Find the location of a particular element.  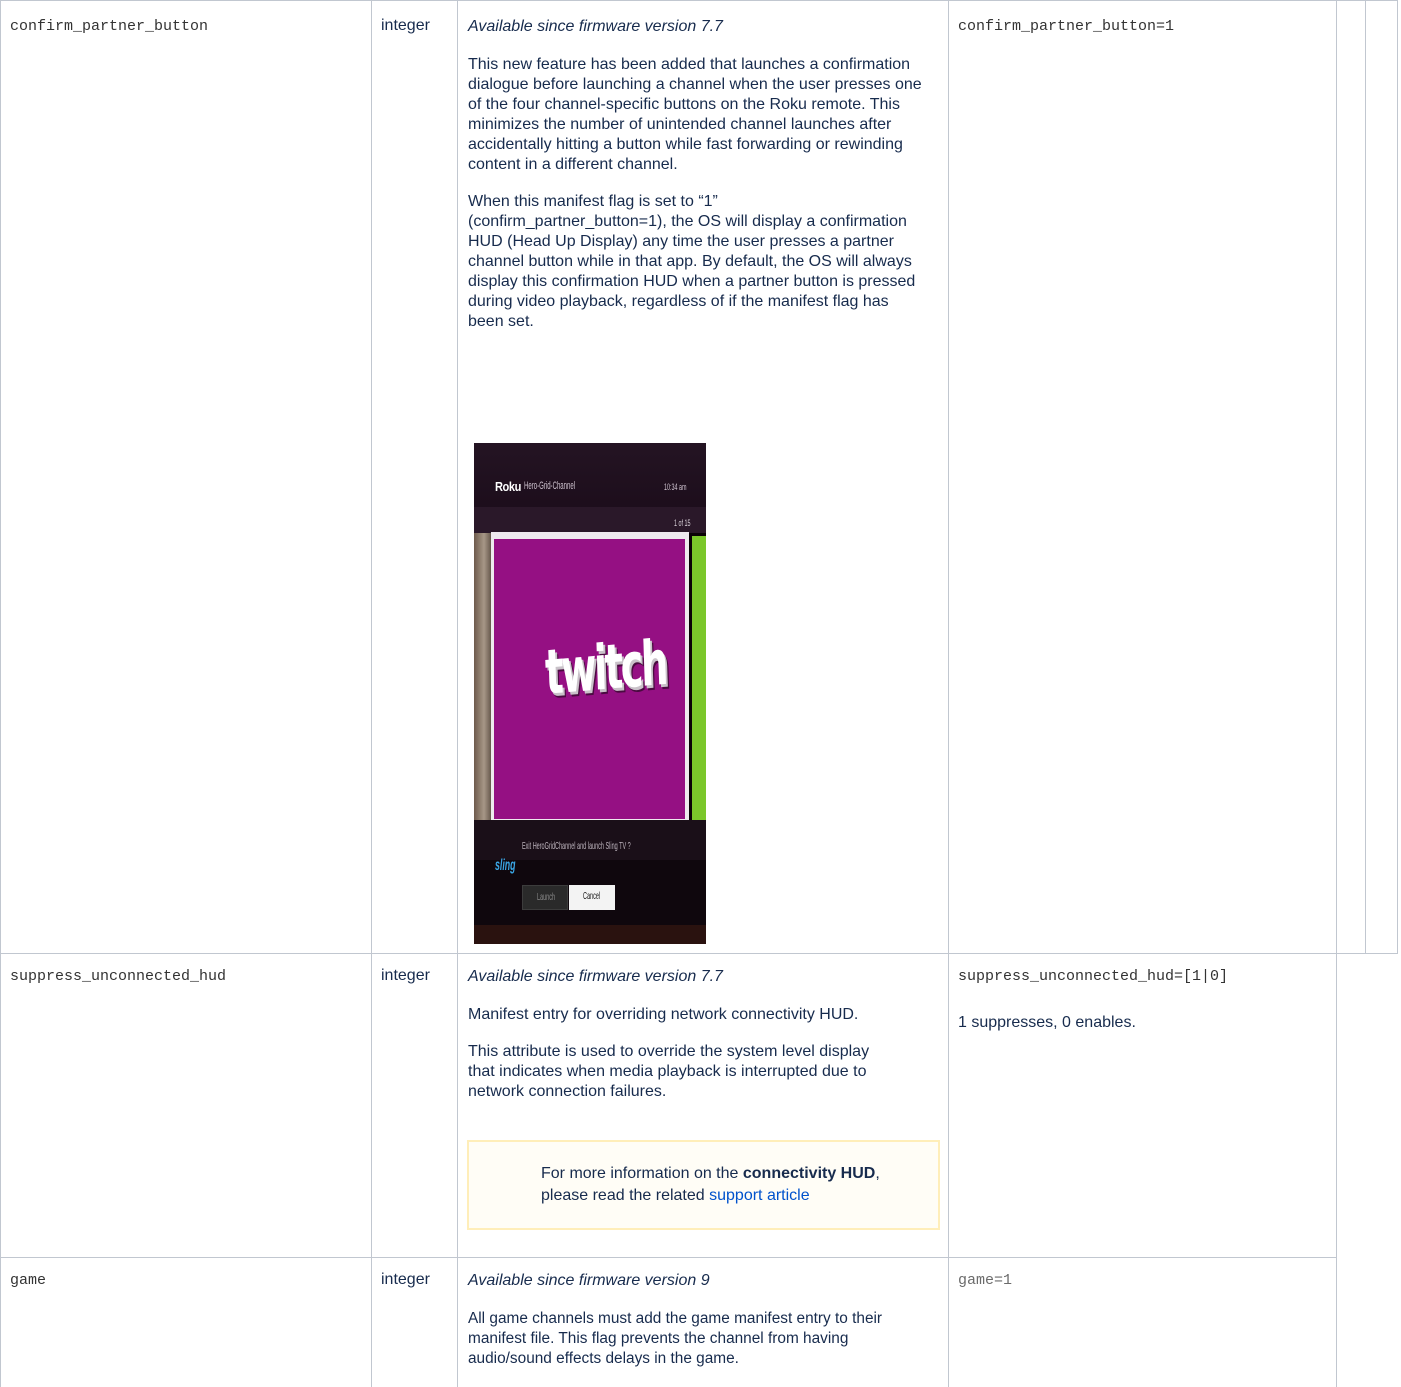

screenshot-bottom-strip is located at coordinates (590, 934).